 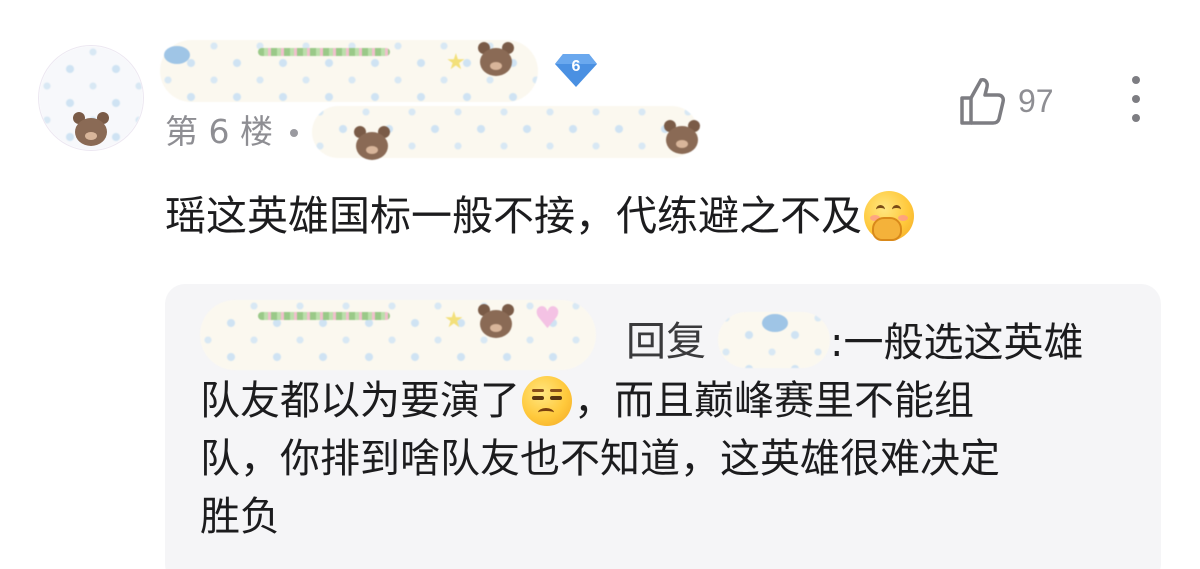 What do you see at coordinates (506, 133) in the screenshot?
I see `meta-info-masked` at bounding box center [506, 133].